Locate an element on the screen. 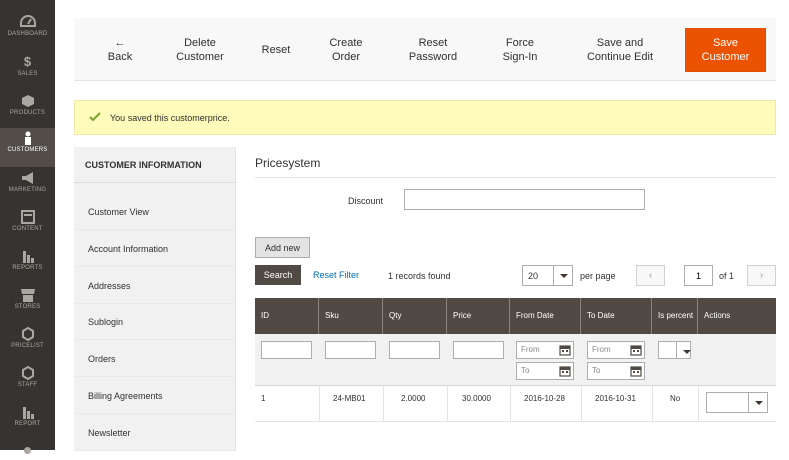  column-header-actions: Actions is located at coordinates (717, 315).